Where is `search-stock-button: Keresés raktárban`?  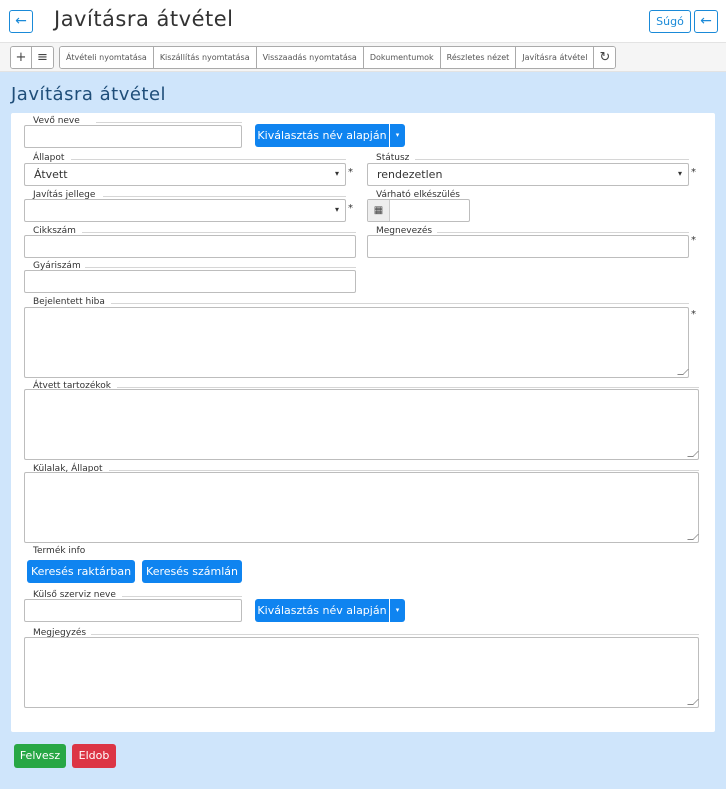
search-stock-button: Keresés raktárban is located at coordinates (81, 571).